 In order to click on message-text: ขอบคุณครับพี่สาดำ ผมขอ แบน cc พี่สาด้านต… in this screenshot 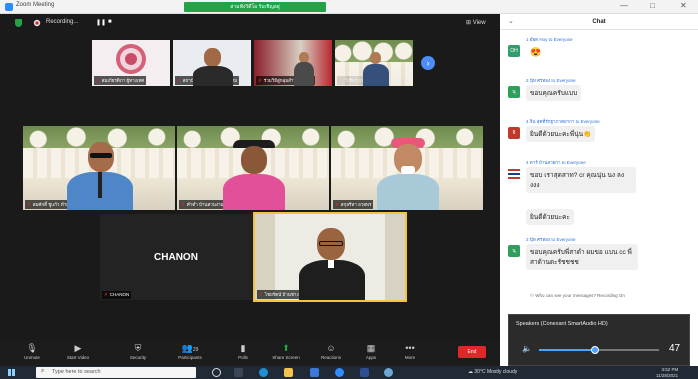, I will do `click(582, 257)`.